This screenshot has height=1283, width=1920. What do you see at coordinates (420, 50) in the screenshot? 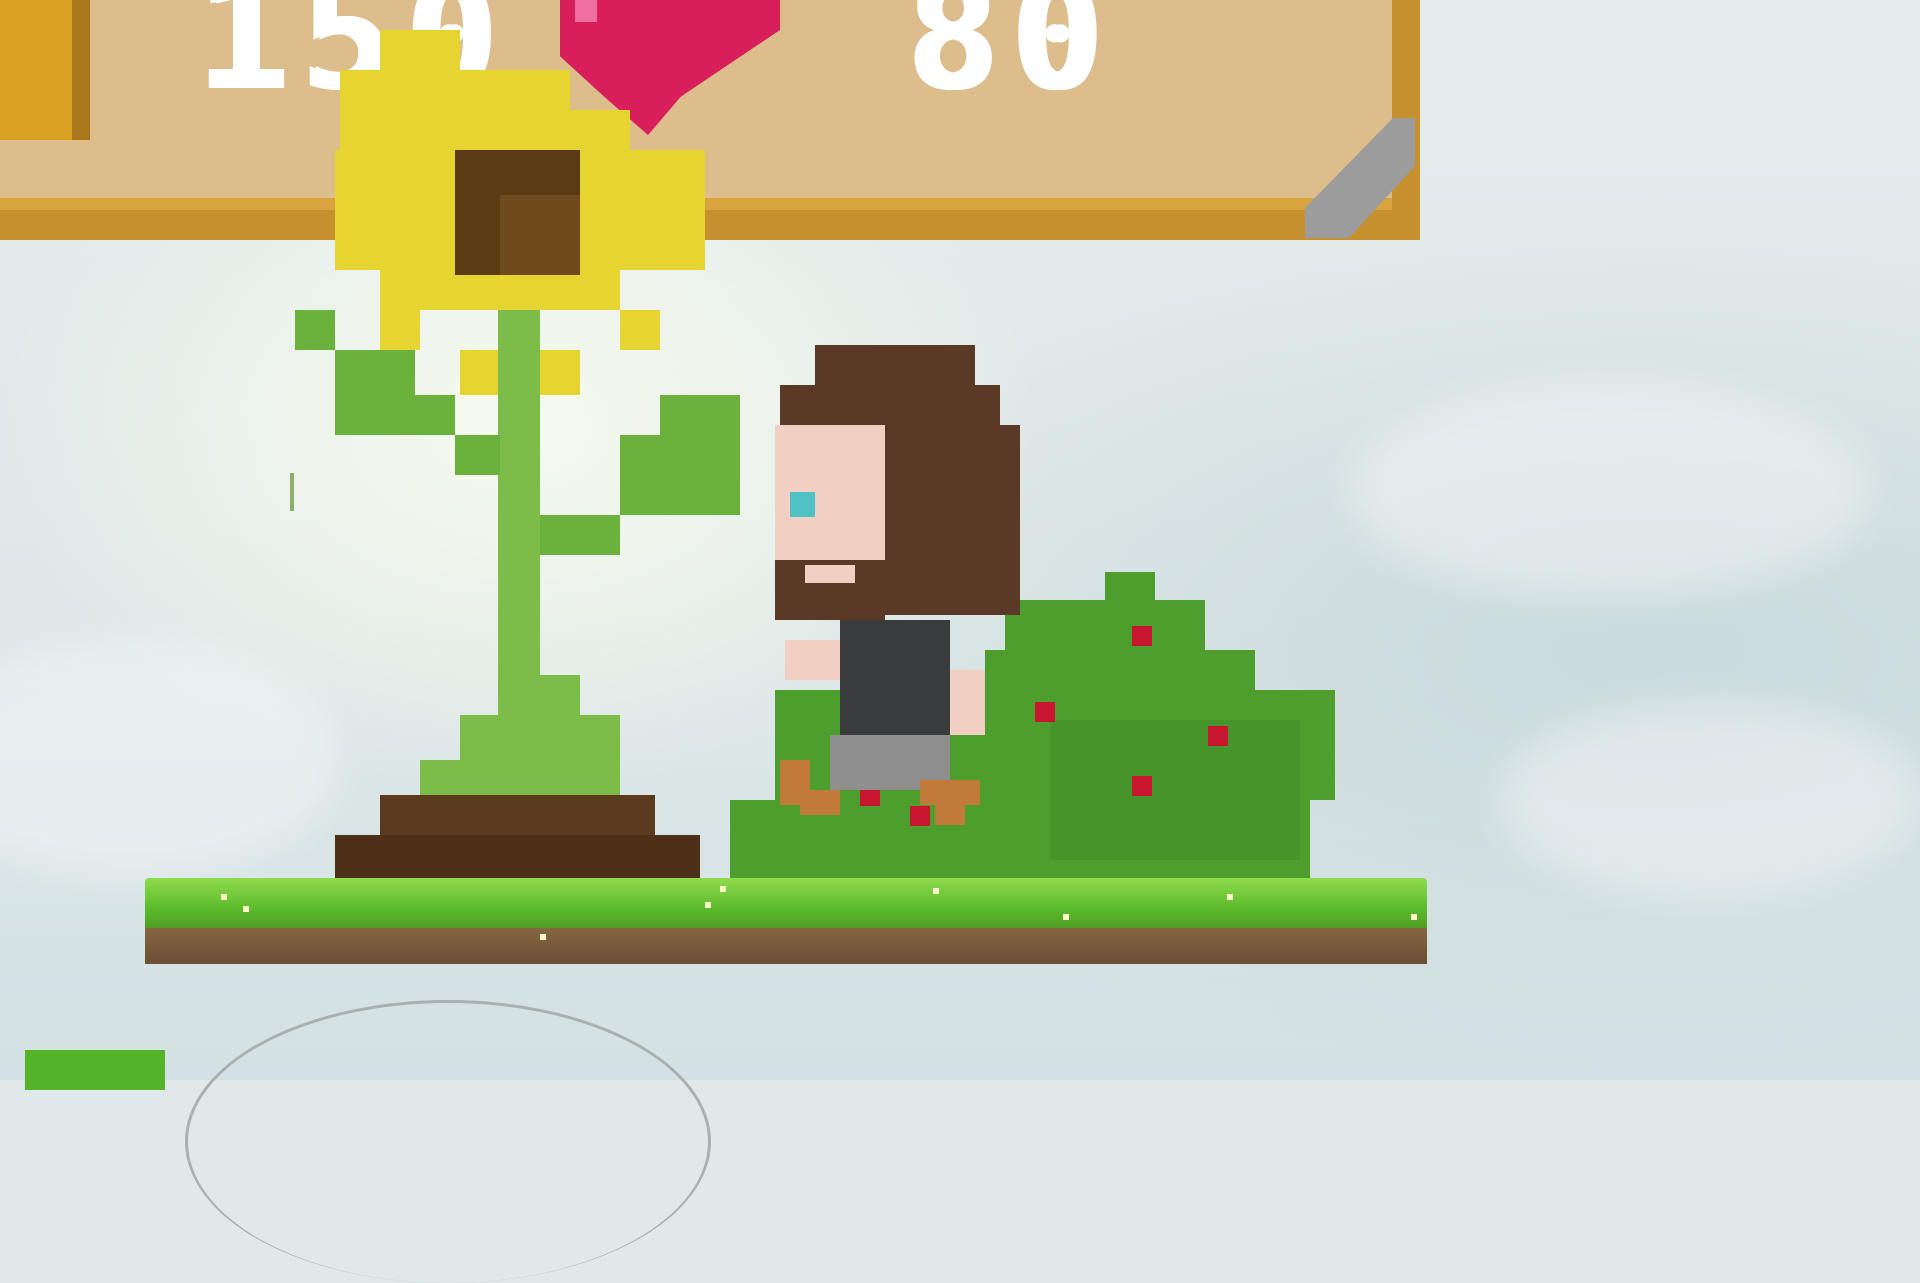
I see `sunflower-petals` at bounding box center [420, 50].